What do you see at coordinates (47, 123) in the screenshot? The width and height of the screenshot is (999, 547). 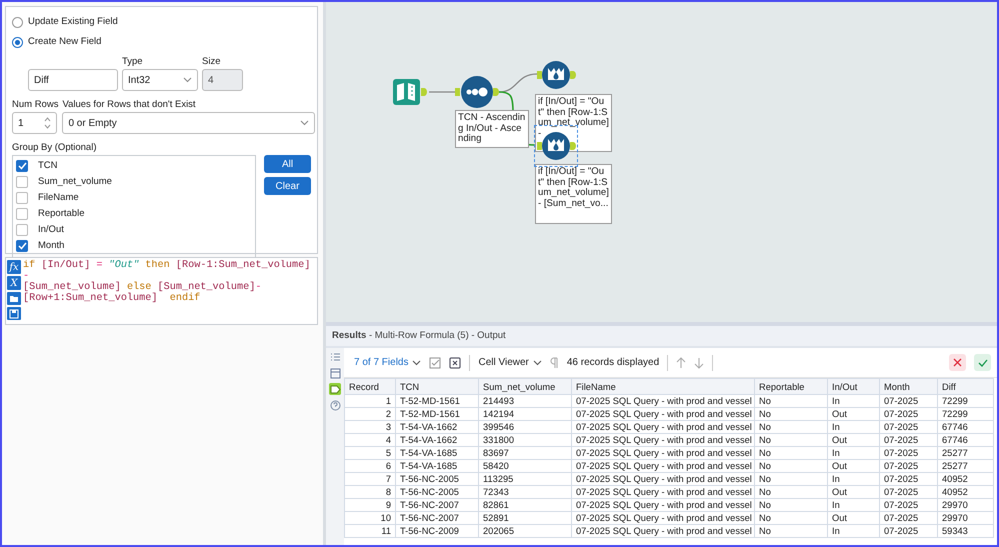 I see `spinner-arrows-icon` at bounding box center [47, 123].